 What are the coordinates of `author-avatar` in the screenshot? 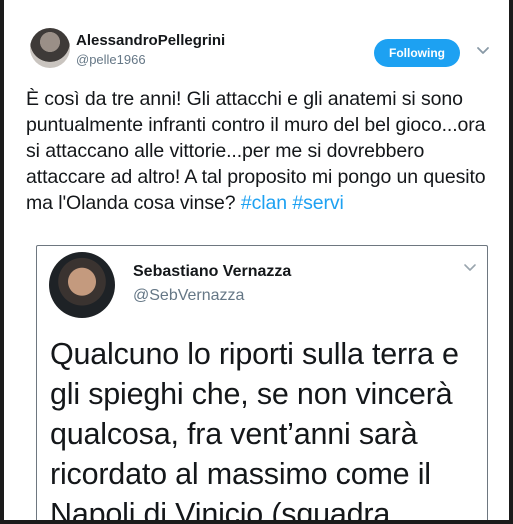 It's located at (50, 48).